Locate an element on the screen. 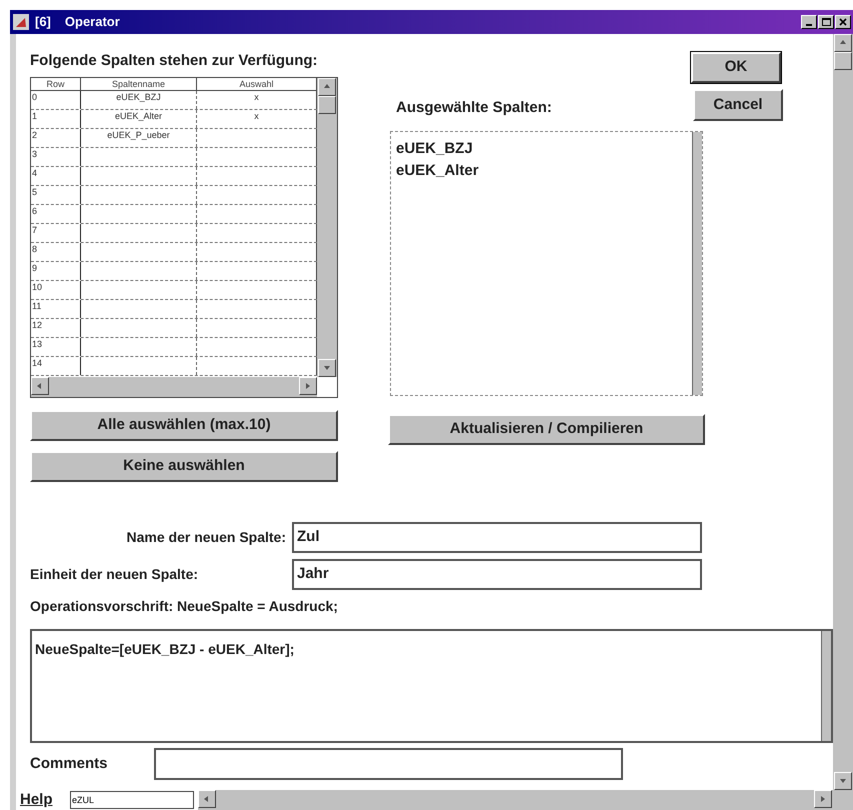 The width and height of the screenshot is (853, 810). operation-rule-label: Operationsvorschrift: NeueSpalte = Ausdruck; is located at coordinates (184, 606).